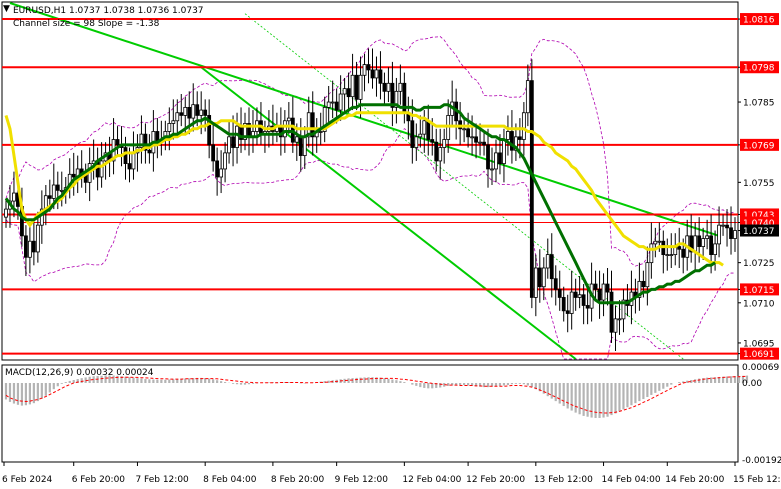 This screenshot has width=781, height=489. What do you see at coordinates (162, 480) in the screenshot?
I see `time-axis-label: 7 Feb 12:00` at bounding box center [162, 480].